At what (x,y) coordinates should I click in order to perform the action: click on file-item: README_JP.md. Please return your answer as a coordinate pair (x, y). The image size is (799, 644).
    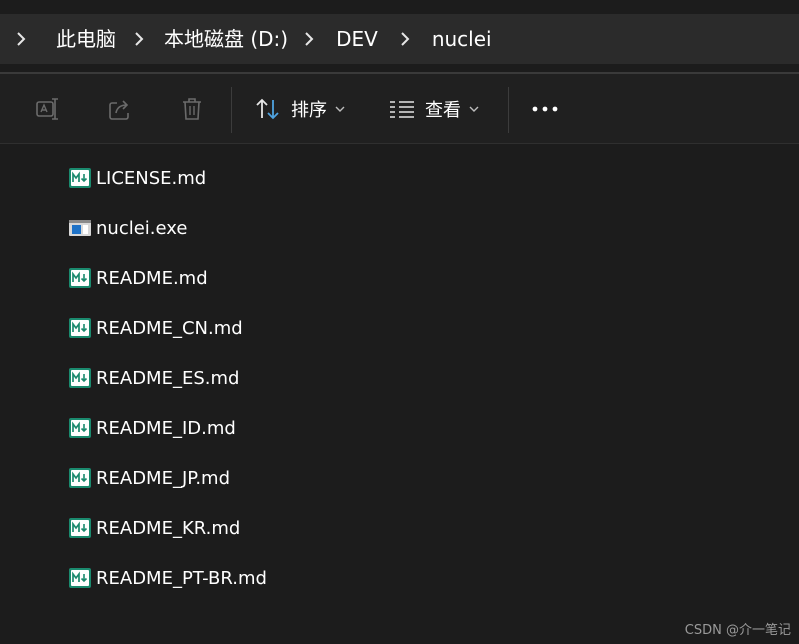
    Looking at the image, I should click on (399, 478).